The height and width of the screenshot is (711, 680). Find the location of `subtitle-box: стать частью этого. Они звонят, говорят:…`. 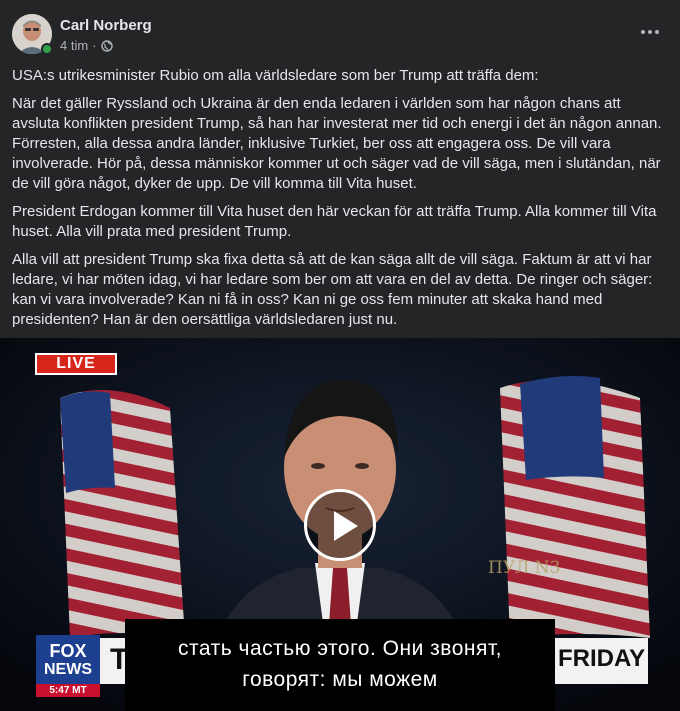

subtitle-box: стать частью этого. Они звонят, говорят:… is located at coordinates (340, 665).